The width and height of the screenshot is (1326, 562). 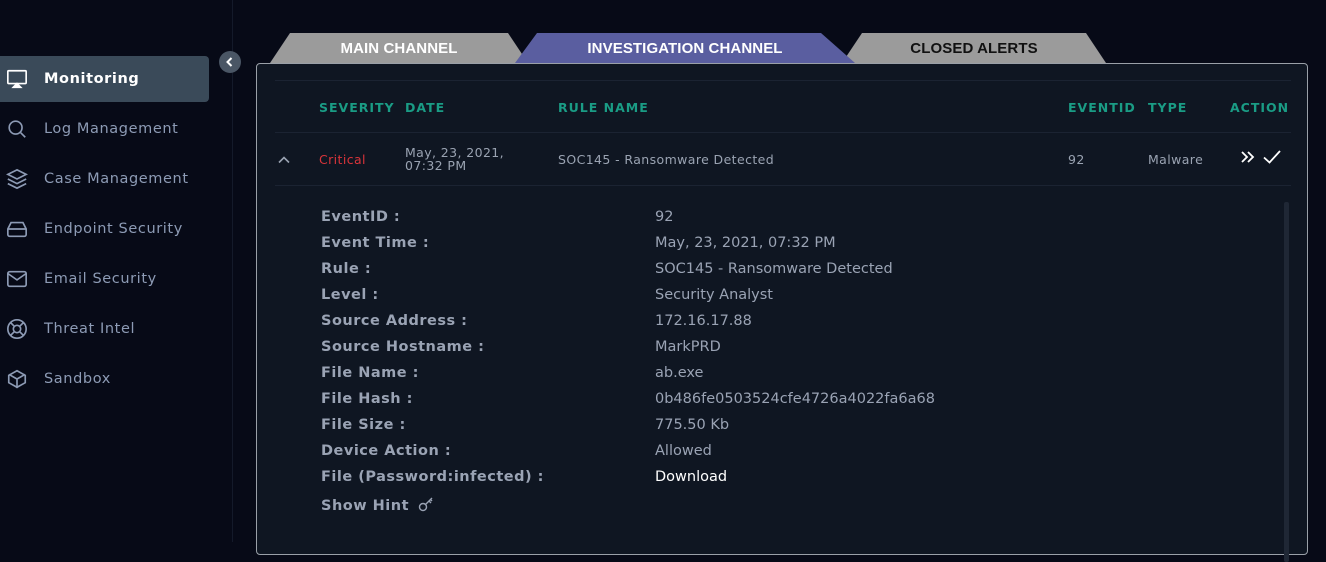 I want to click on column-header-action: ACTION, so click(x=1260, y=107).